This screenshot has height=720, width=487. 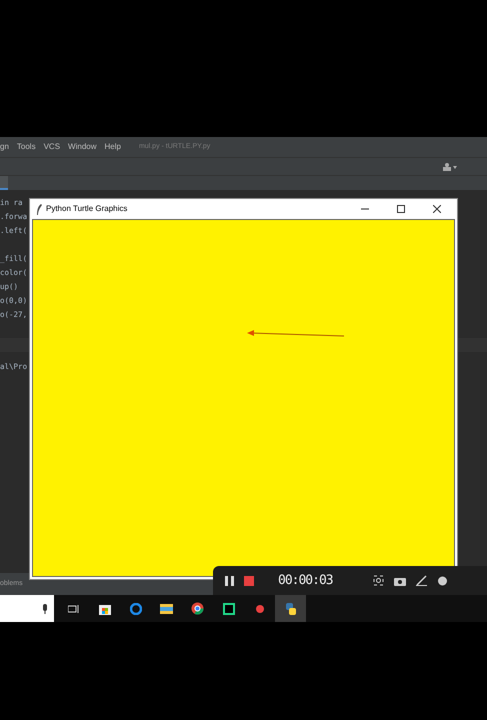 What do you see at coordinates (112, 147) in the screenshot?
I see `menu-item: Help` at bounding box center [112, 147].